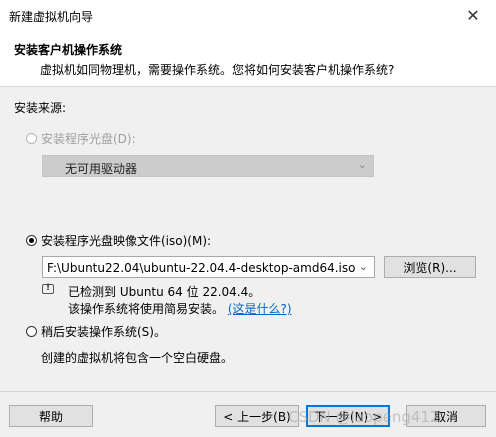  Describe the element at coordinates (31, 240) in the screenshot. I see `iso-radio` at that location.